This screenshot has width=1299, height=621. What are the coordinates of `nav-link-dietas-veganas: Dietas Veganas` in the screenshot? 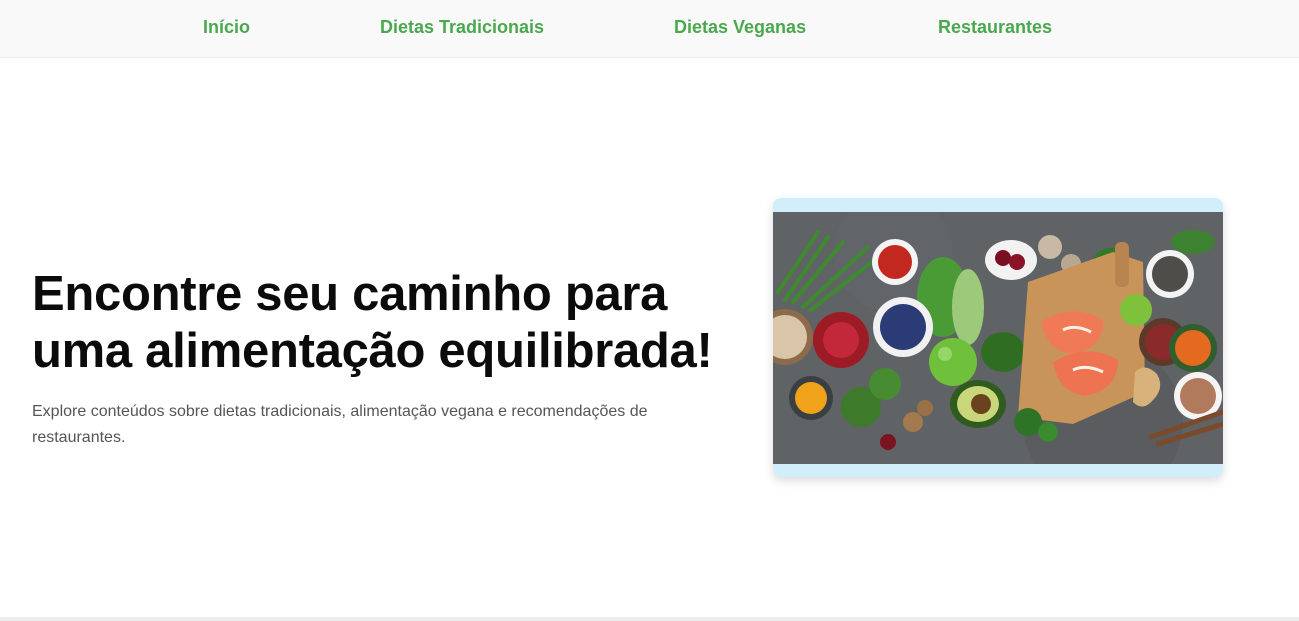 It's located at (740, 27).